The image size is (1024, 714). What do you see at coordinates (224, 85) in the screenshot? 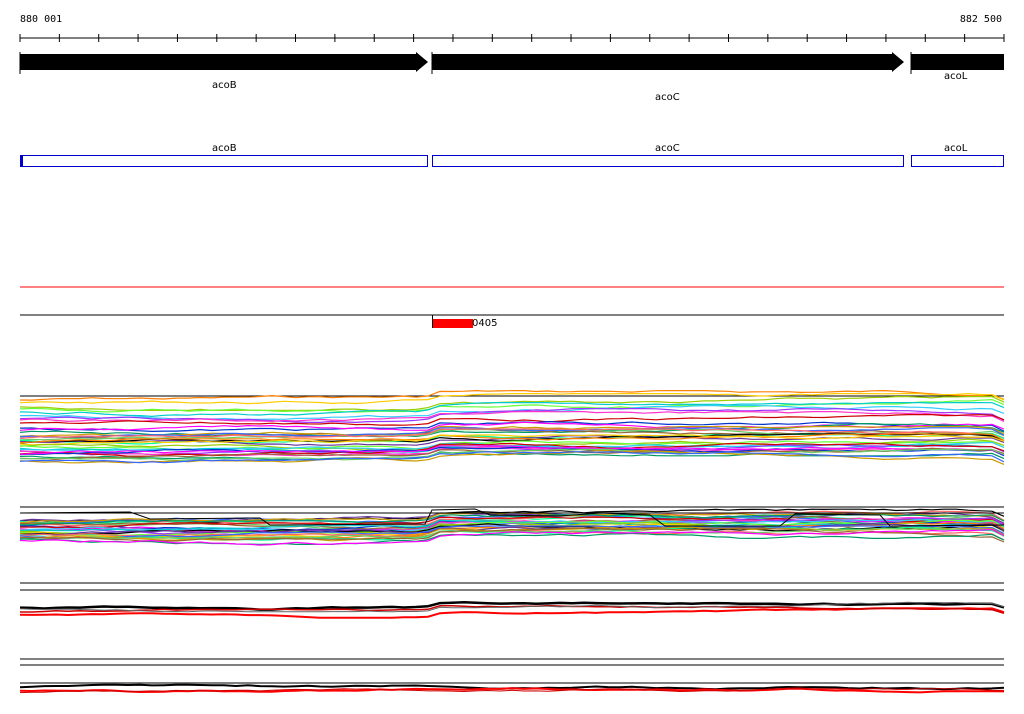
I see `gene-label-acoB: acoB` at bounding box center [224, 85].